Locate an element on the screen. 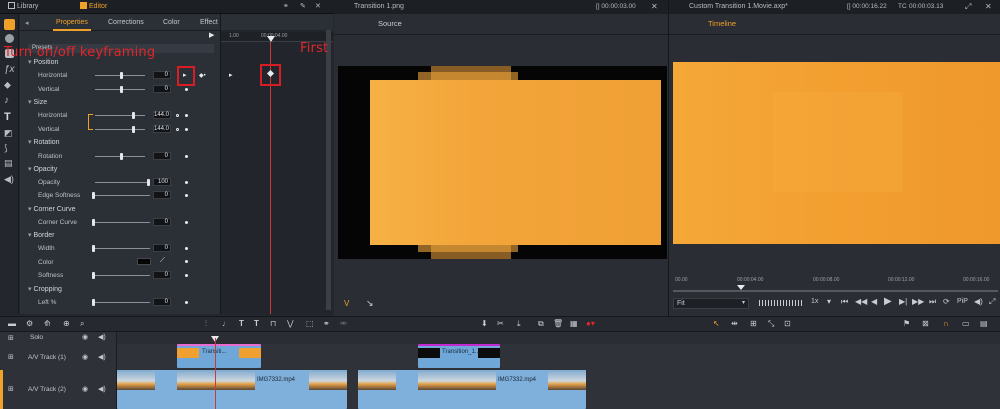 This screenshot has height=409, width=1000. border-softness-slider is located at coordinates (122, 275).